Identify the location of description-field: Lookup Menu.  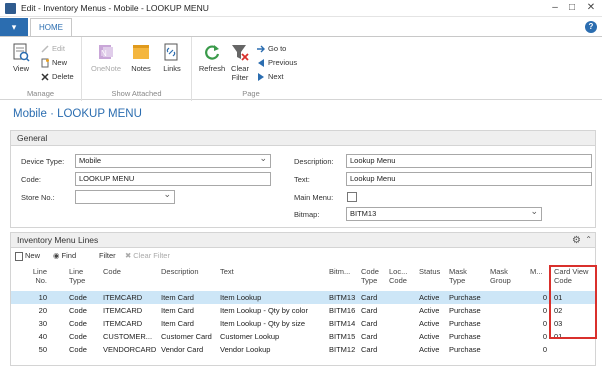
(469, 161).